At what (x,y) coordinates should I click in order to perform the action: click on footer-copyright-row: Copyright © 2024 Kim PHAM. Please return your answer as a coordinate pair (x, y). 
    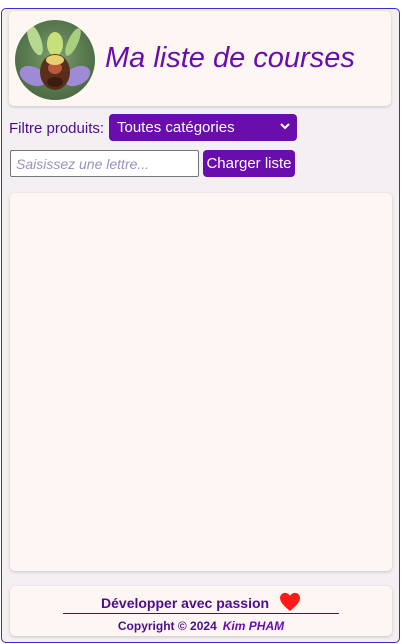
    Looking at the image, I should click on (201, 626).